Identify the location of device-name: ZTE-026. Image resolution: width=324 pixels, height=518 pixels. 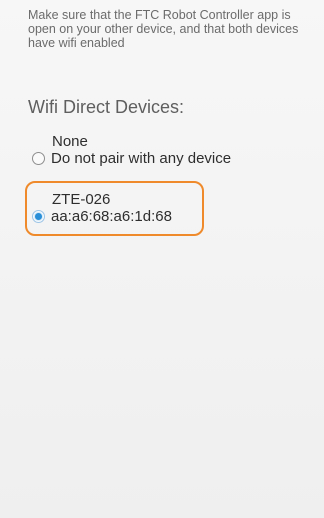
(81, 199).